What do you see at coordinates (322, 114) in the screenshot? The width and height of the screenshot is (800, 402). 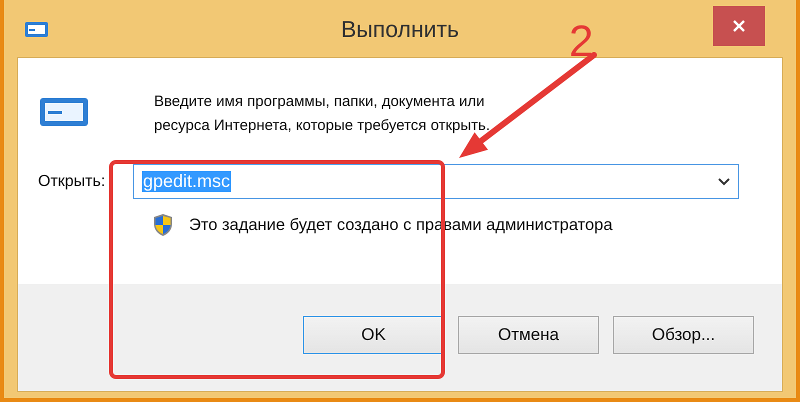 I see `description-text: Введите имя программы, папки, документа или ресурса Интернета, которые требуется открыть.` at bounding box center [322, 114].